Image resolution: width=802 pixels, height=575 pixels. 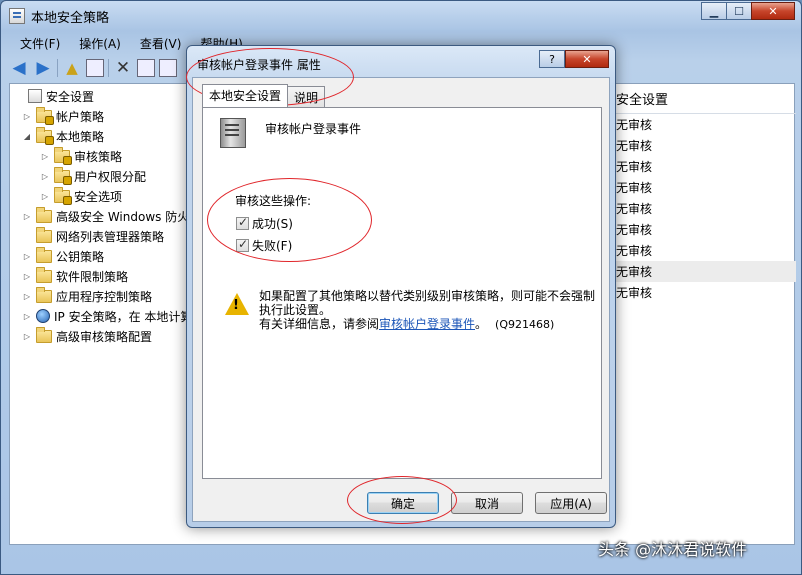 What do you see at coordinates (259, 65) in the screenshot?
I see `dialog-title: 审核帐户登录事件 属性` at bounding box center [259, 65].